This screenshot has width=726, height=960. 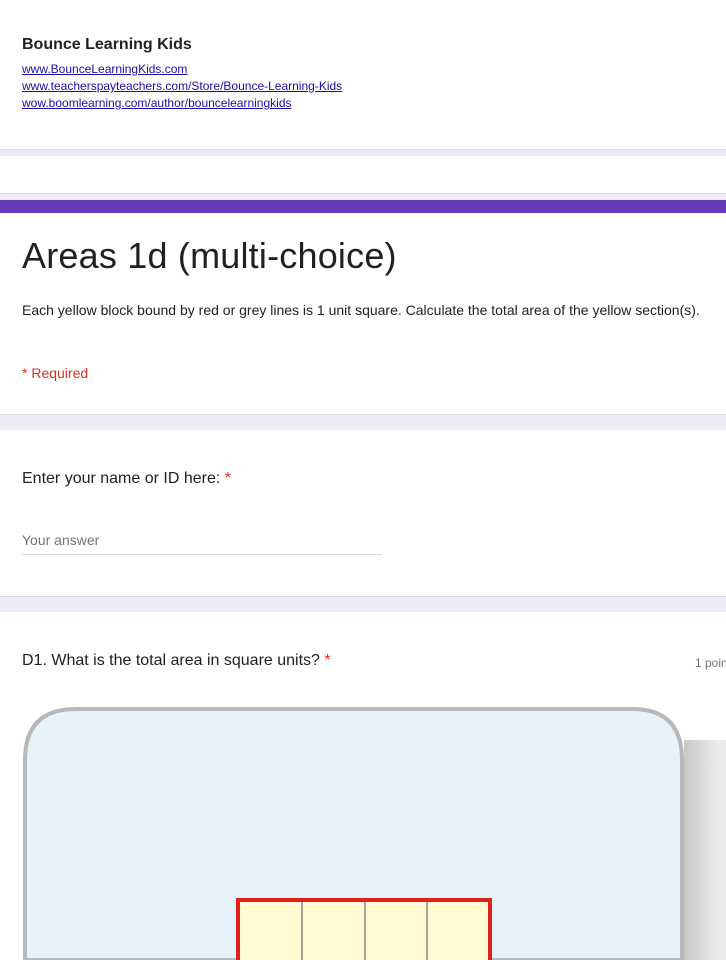 I want to click on yellow-unit-grid, so click(x=364, y=929).